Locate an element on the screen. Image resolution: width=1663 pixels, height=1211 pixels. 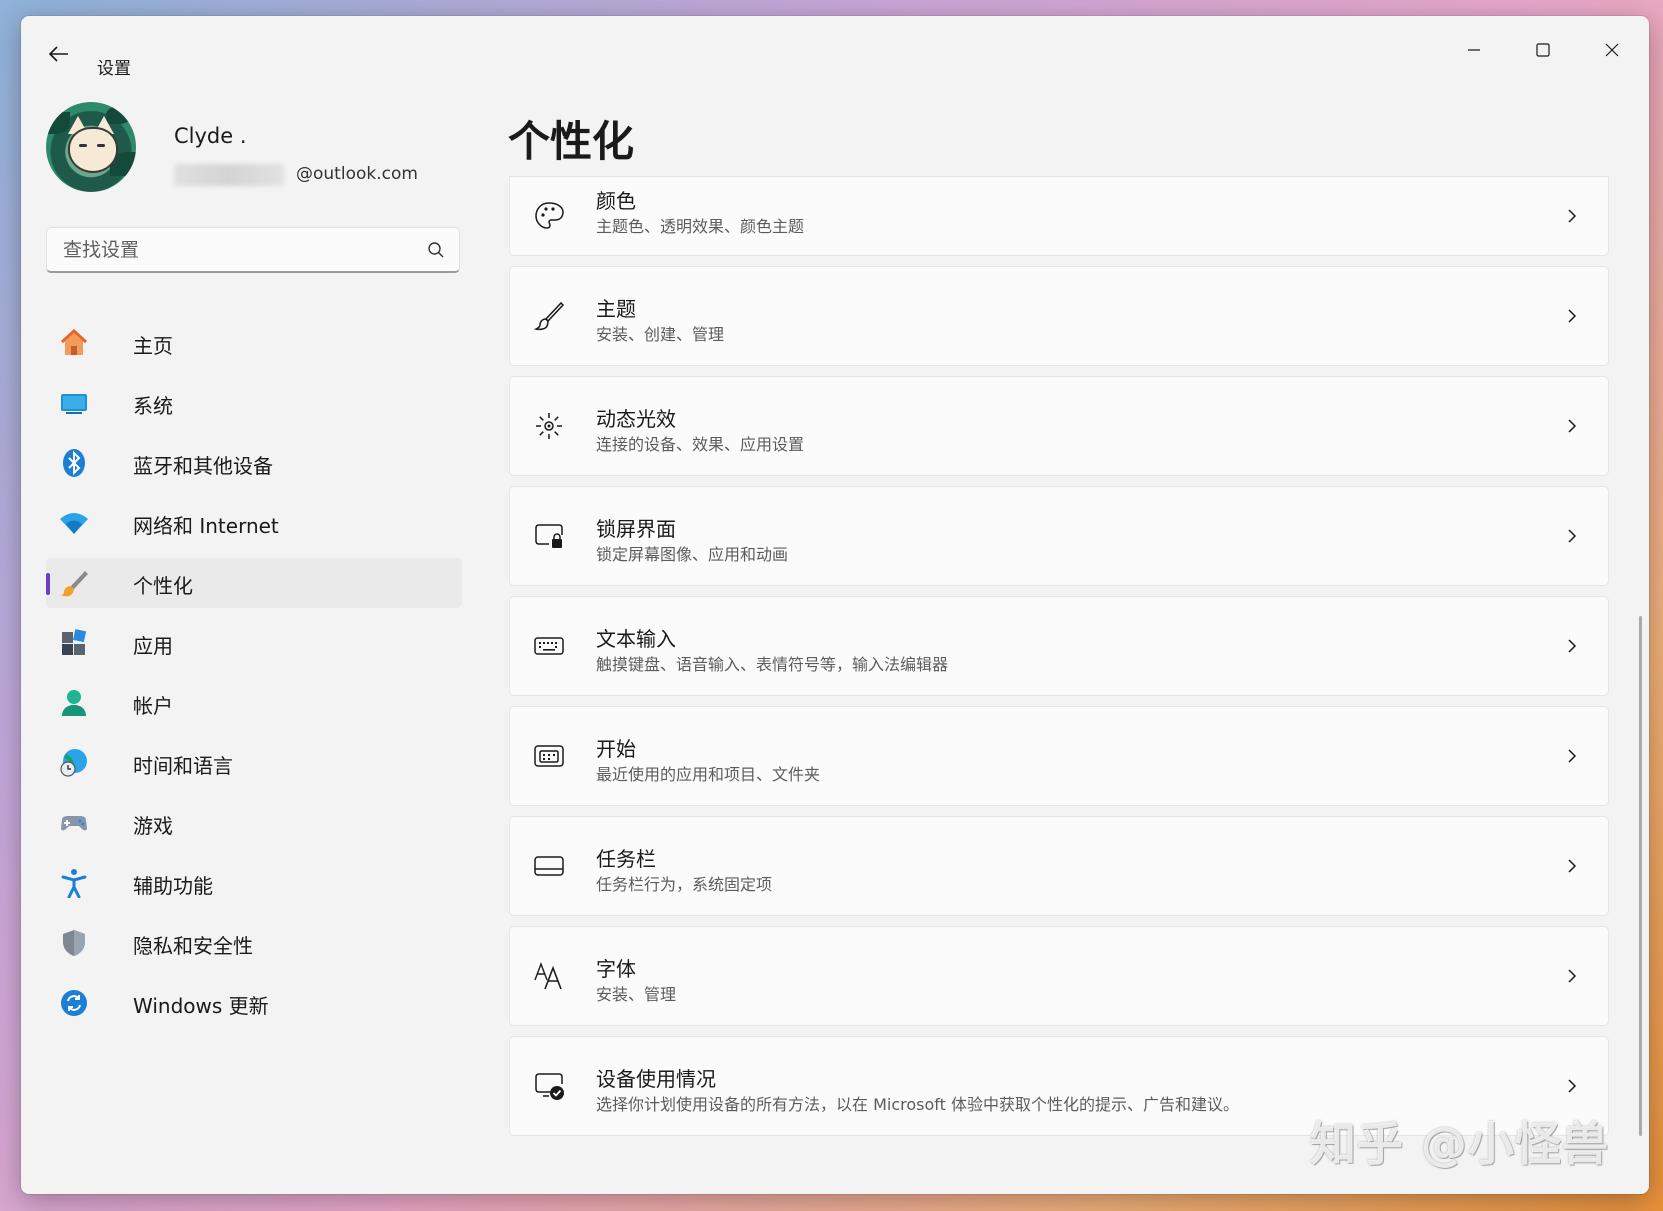
app-title: 设置 is located at coordinates (114, 69).